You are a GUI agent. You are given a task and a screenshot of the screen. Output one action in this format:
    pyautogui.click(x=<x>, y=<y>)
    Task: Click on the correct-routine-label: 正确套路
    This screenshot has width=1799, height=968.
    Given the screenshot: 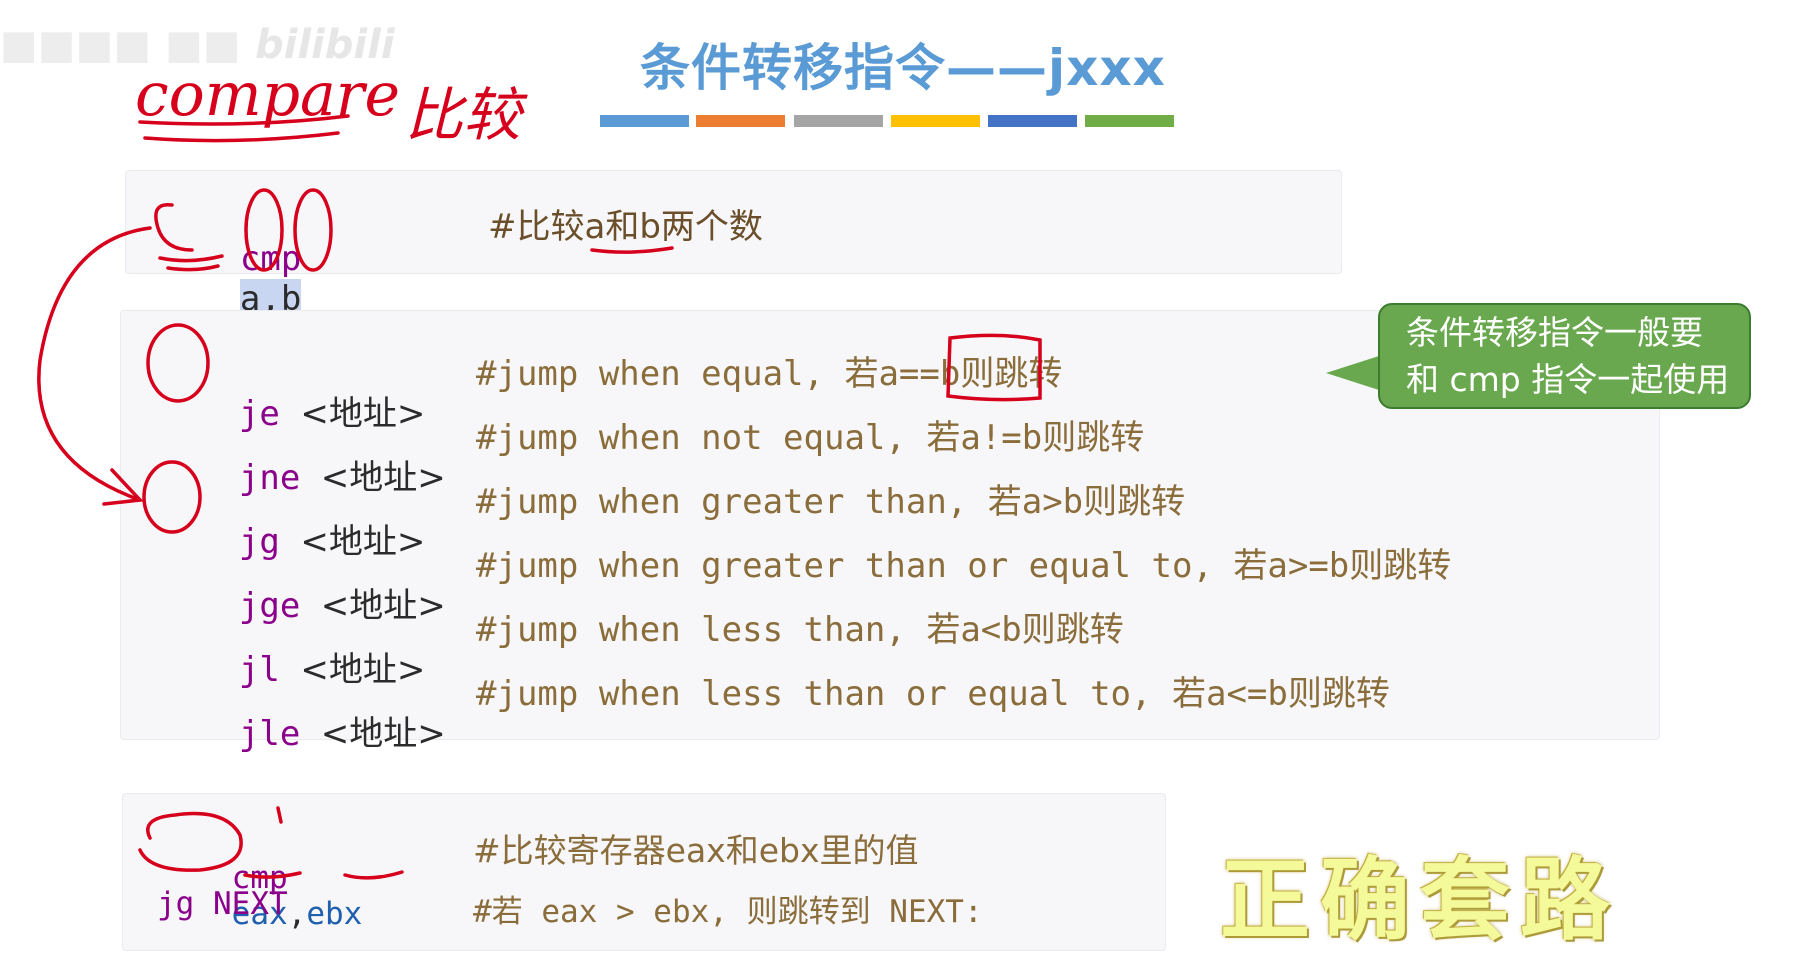 What is the action you would take?
    pyautogui.click(x=1420, y=900)
    